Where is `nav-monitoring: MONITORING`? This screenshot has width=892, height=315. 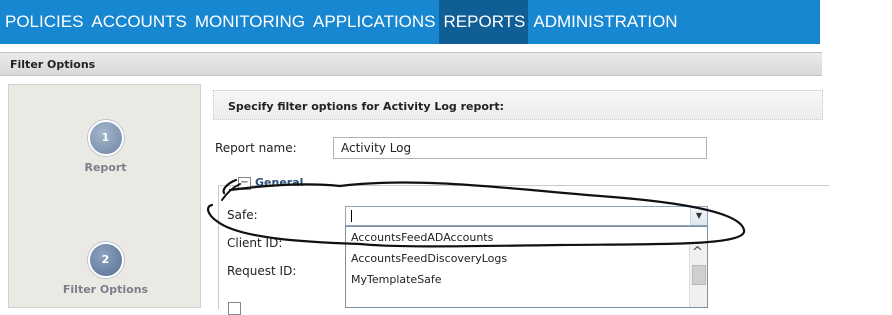 nav-monitoring: MONITORING is located at coordinates (249, 22).